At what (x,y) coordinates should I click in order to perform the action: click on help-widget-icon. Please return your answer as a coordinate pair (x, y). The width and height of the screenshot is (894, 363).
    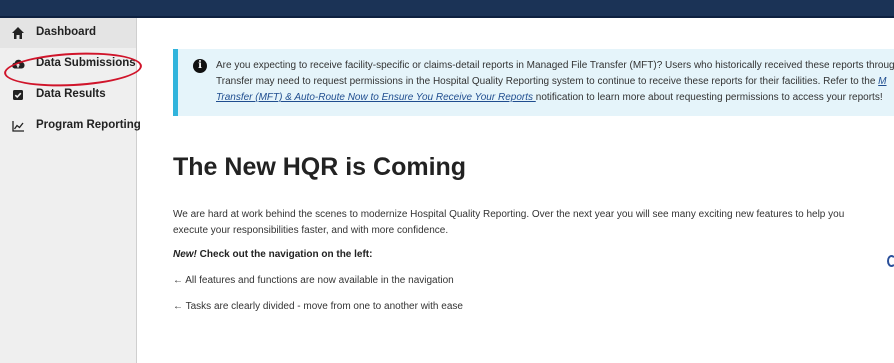
    Looking at the image, I should click on (890, 261).